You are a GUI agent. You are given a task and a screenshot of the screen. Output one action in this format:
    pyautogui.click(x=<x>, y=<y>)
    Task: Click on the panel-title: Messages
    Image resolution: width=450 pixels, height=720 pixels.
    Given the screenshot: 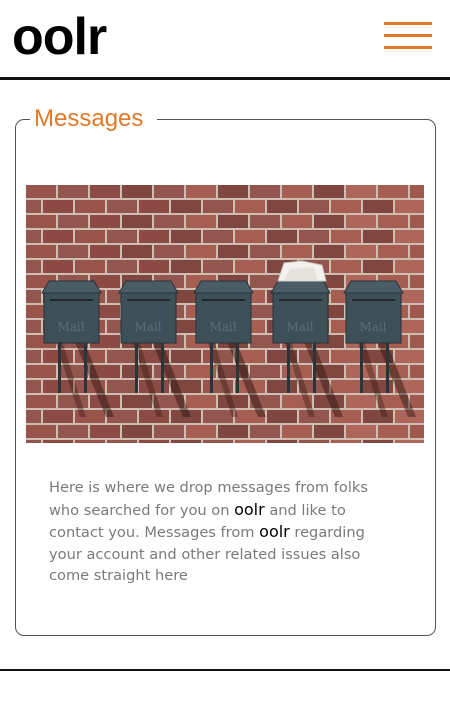 What is the action you would take?
    pyautogui.click(x=94, y=119)
    